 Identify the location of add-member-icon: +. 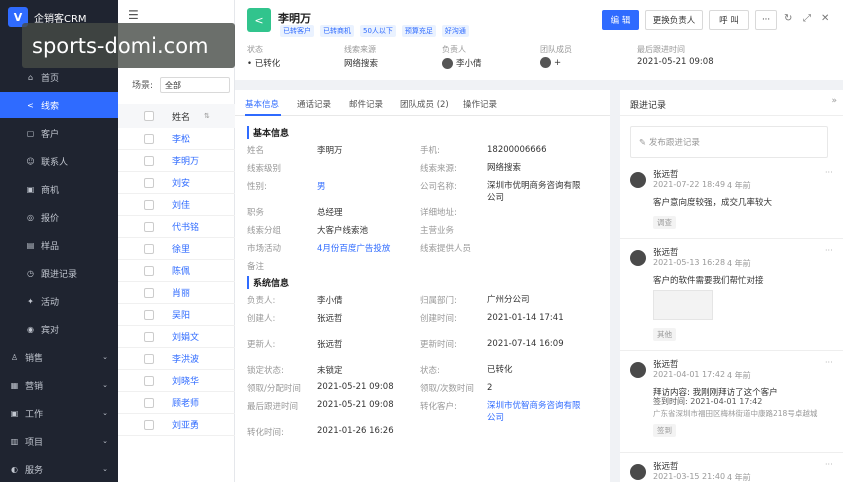
(557, 63).